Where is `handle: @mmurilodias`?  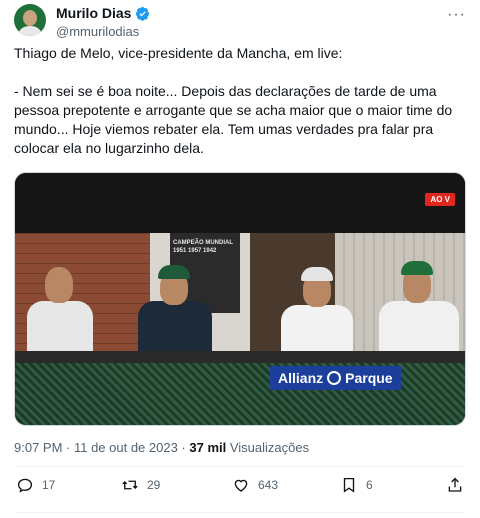 handle: @mmurilodias is located at coordinates (103, 31).